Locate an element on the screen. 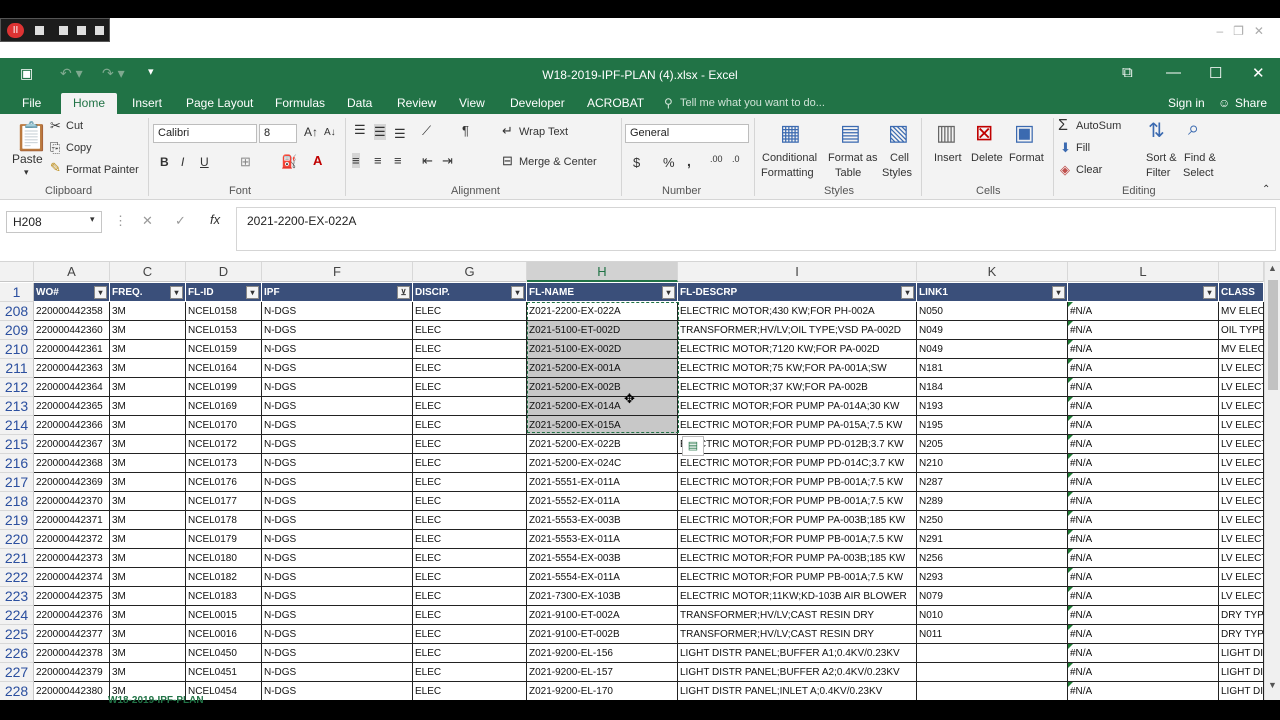  comma-button: , is located at coordinates (689, 161).